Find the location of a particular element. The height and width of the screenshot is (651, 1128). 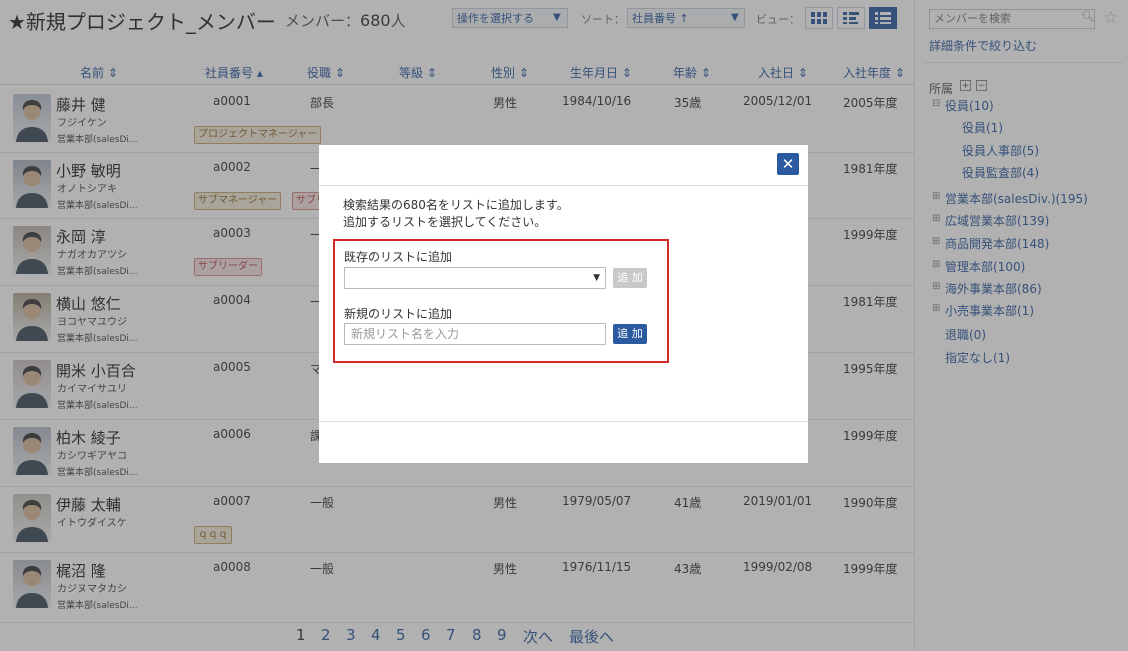

dialog-message-line1: 検索結果の680名をリストに追加します。 is located at coordinates (456, 205).